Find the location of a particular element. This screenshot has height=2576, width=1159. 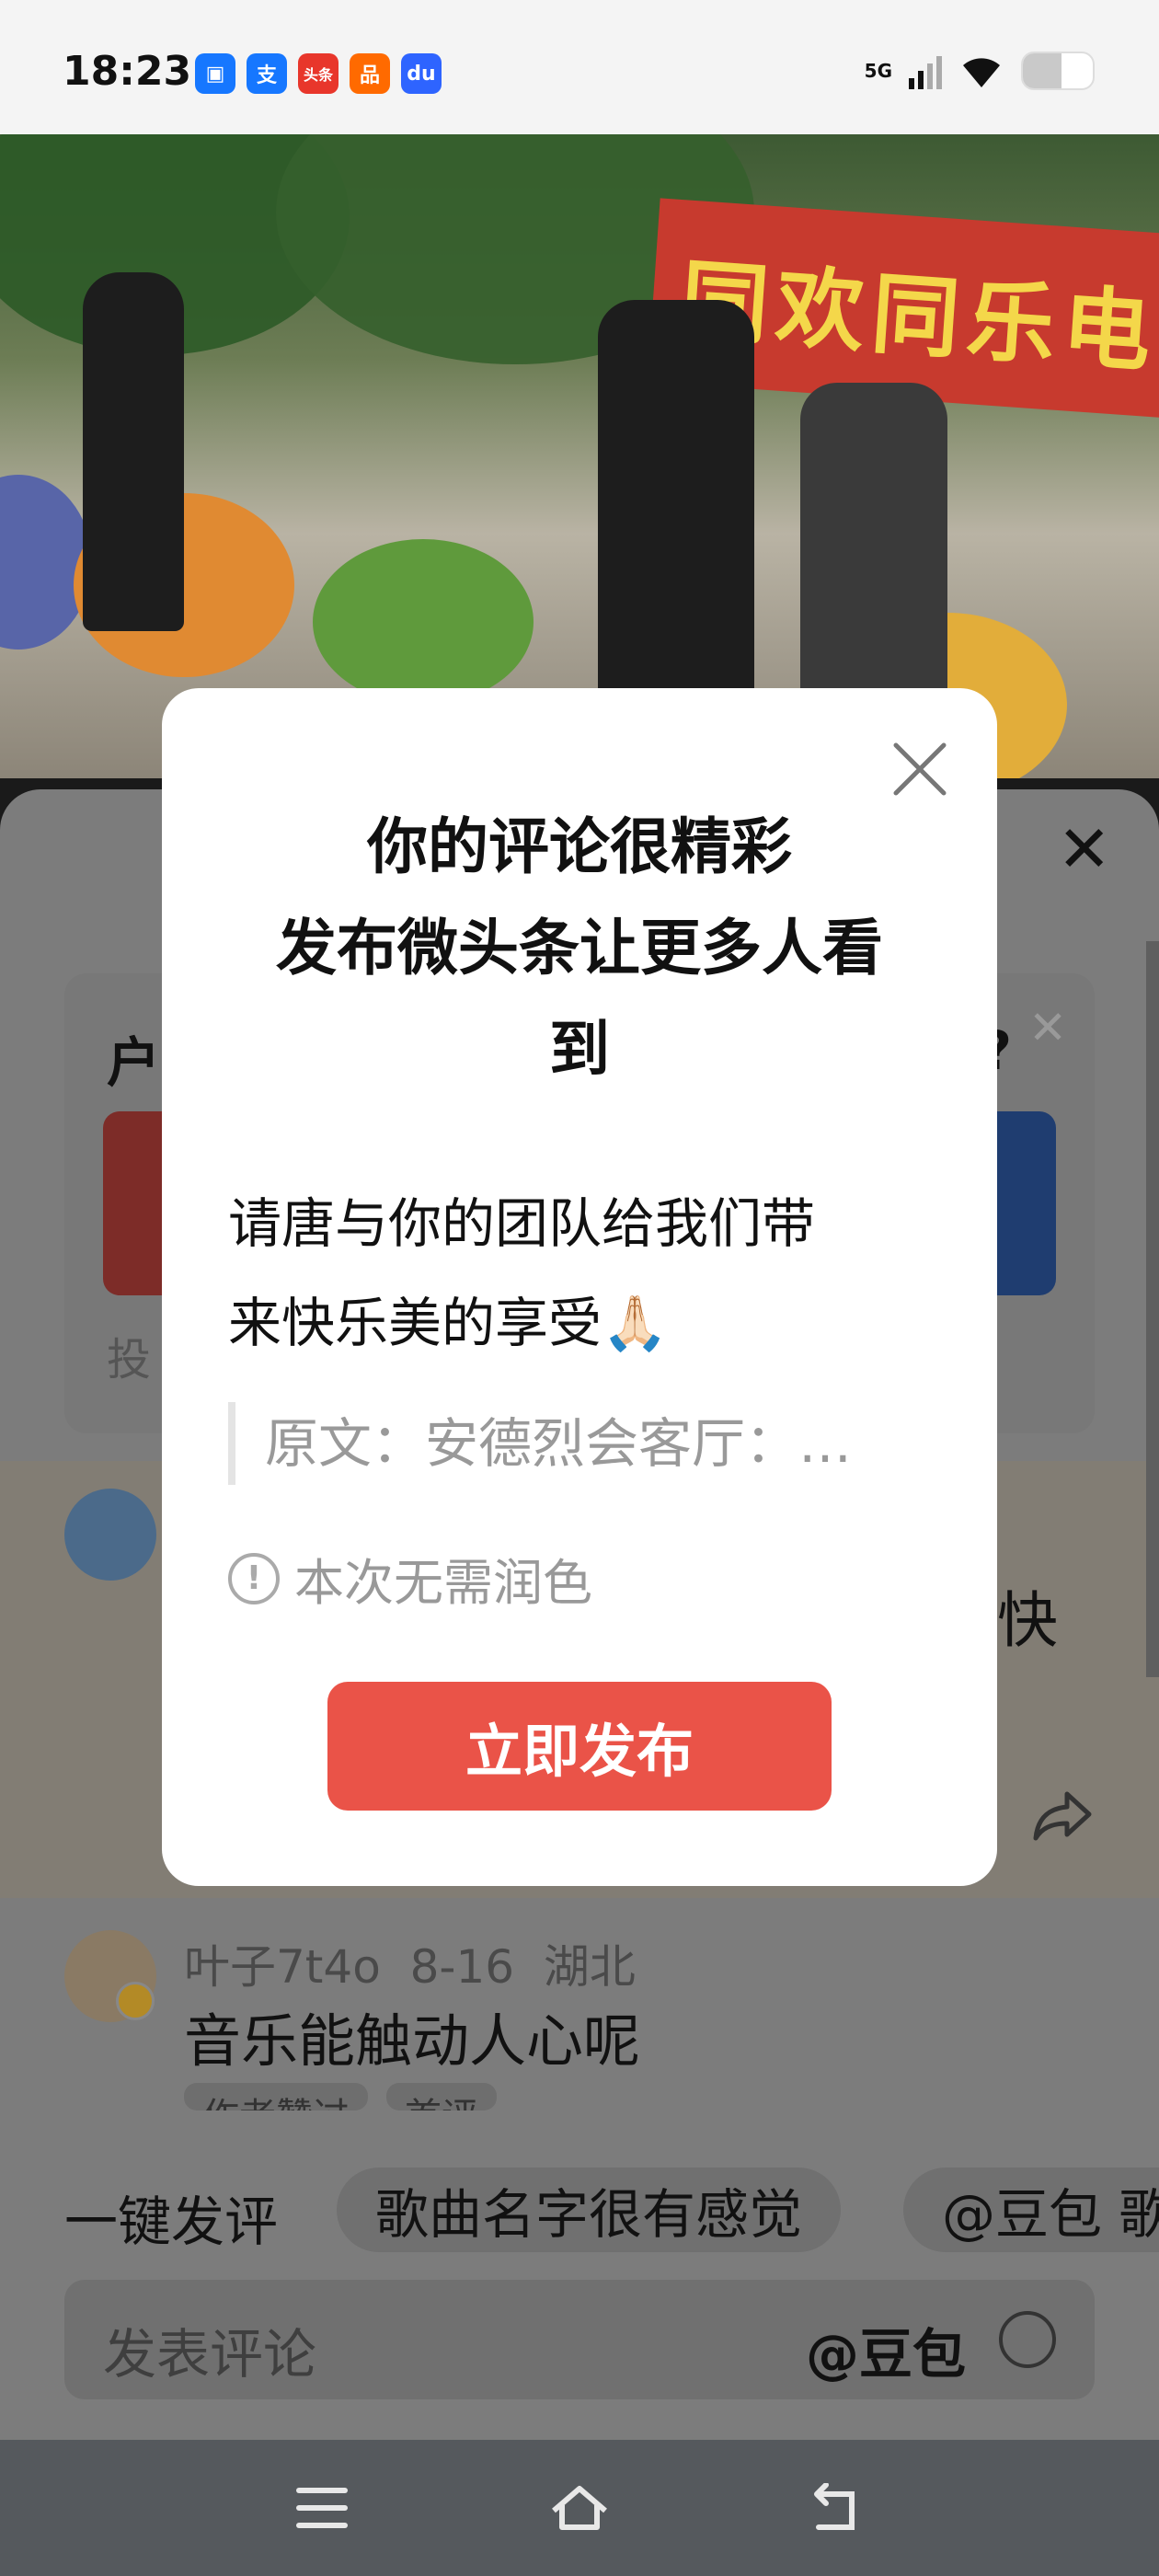

dialog-title: 你的评论很精彩 发布微头条让更多人看 到 is located at coordinates (579, 949).